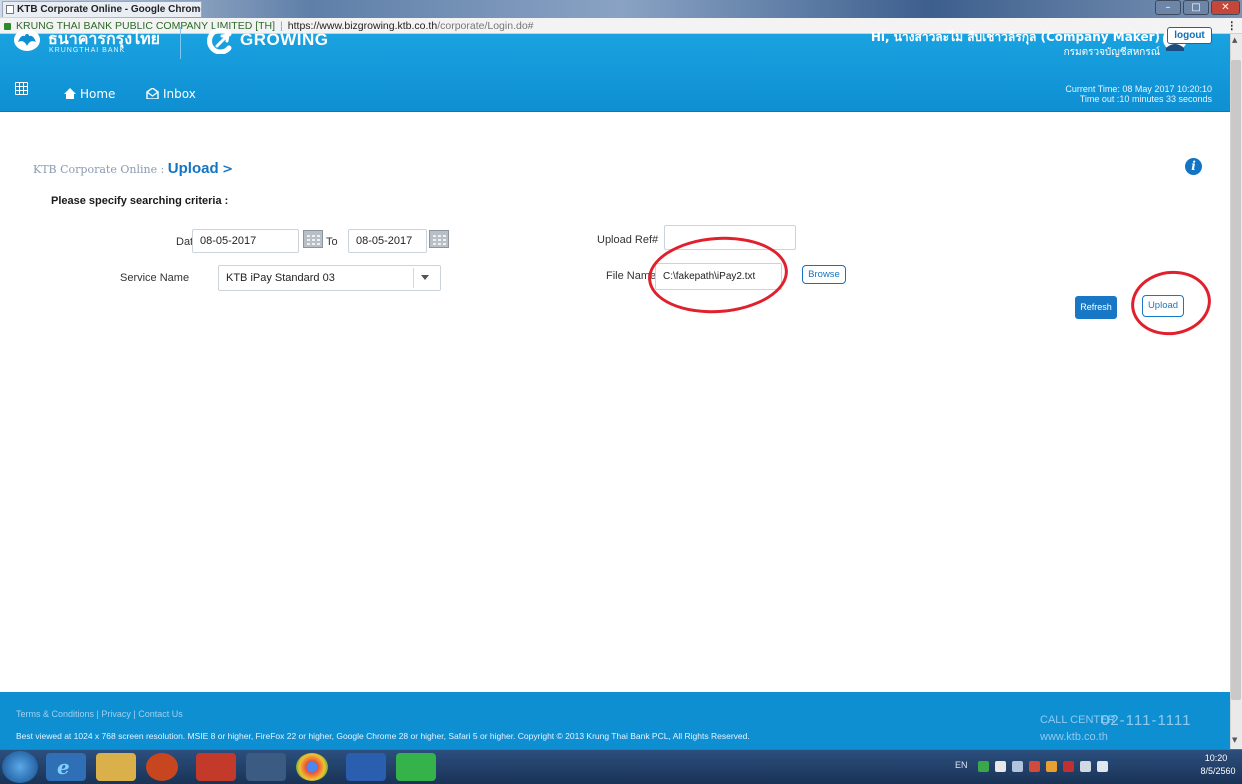 This screenshot has width=1242, height=784. I want to click on language-indicator: EN, so click(961, 765).